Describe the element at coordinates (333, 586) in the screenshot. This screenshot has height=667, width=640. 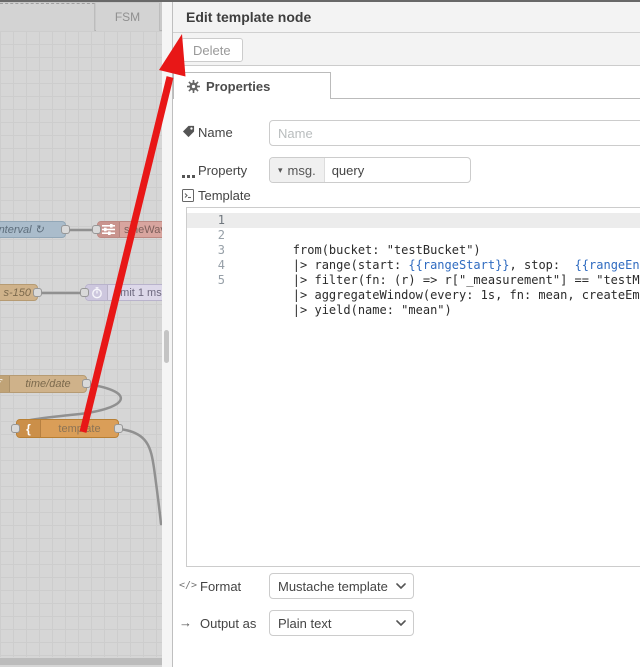
I see `format-select-value: Mustache template` at that location.